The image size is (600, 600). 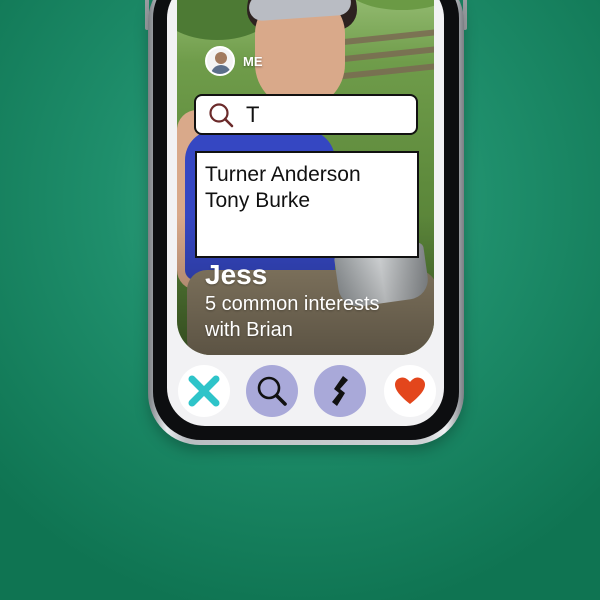 I want to click on boost-button, so click(x=340, y=391).